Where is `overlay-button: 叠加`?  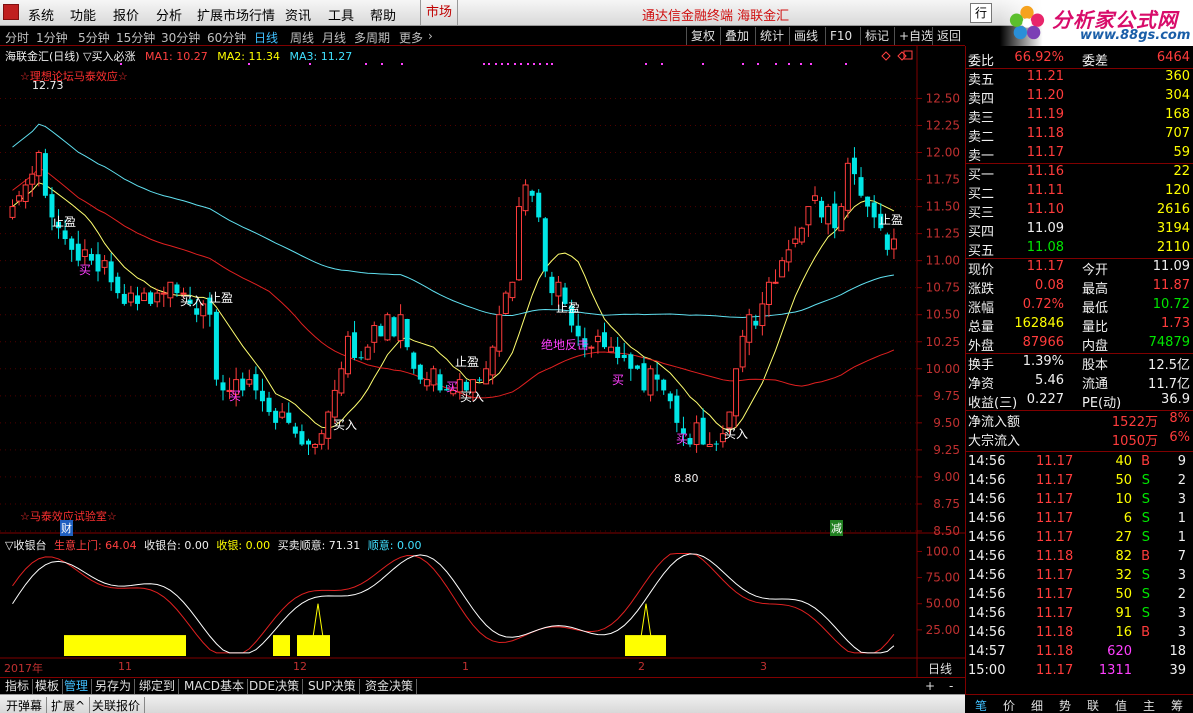 overlay-button: 叠加 is located at coordinates (736, 36).